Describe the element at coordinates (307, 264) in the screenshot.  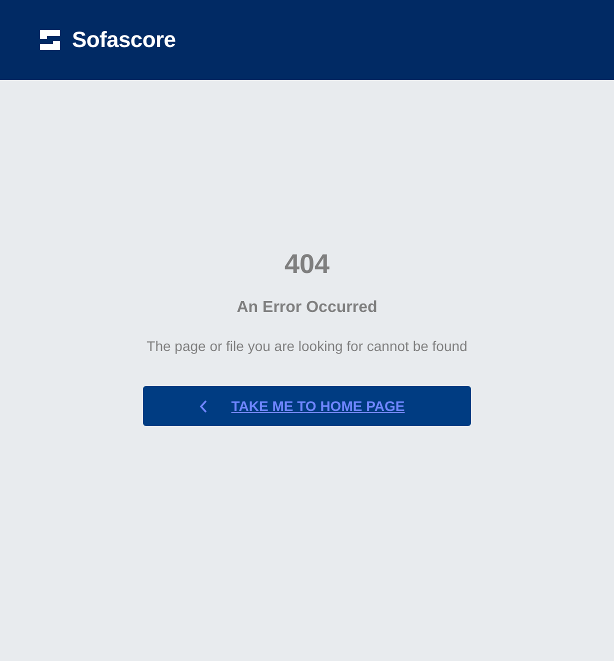
I see `error-code: 404` at that location.